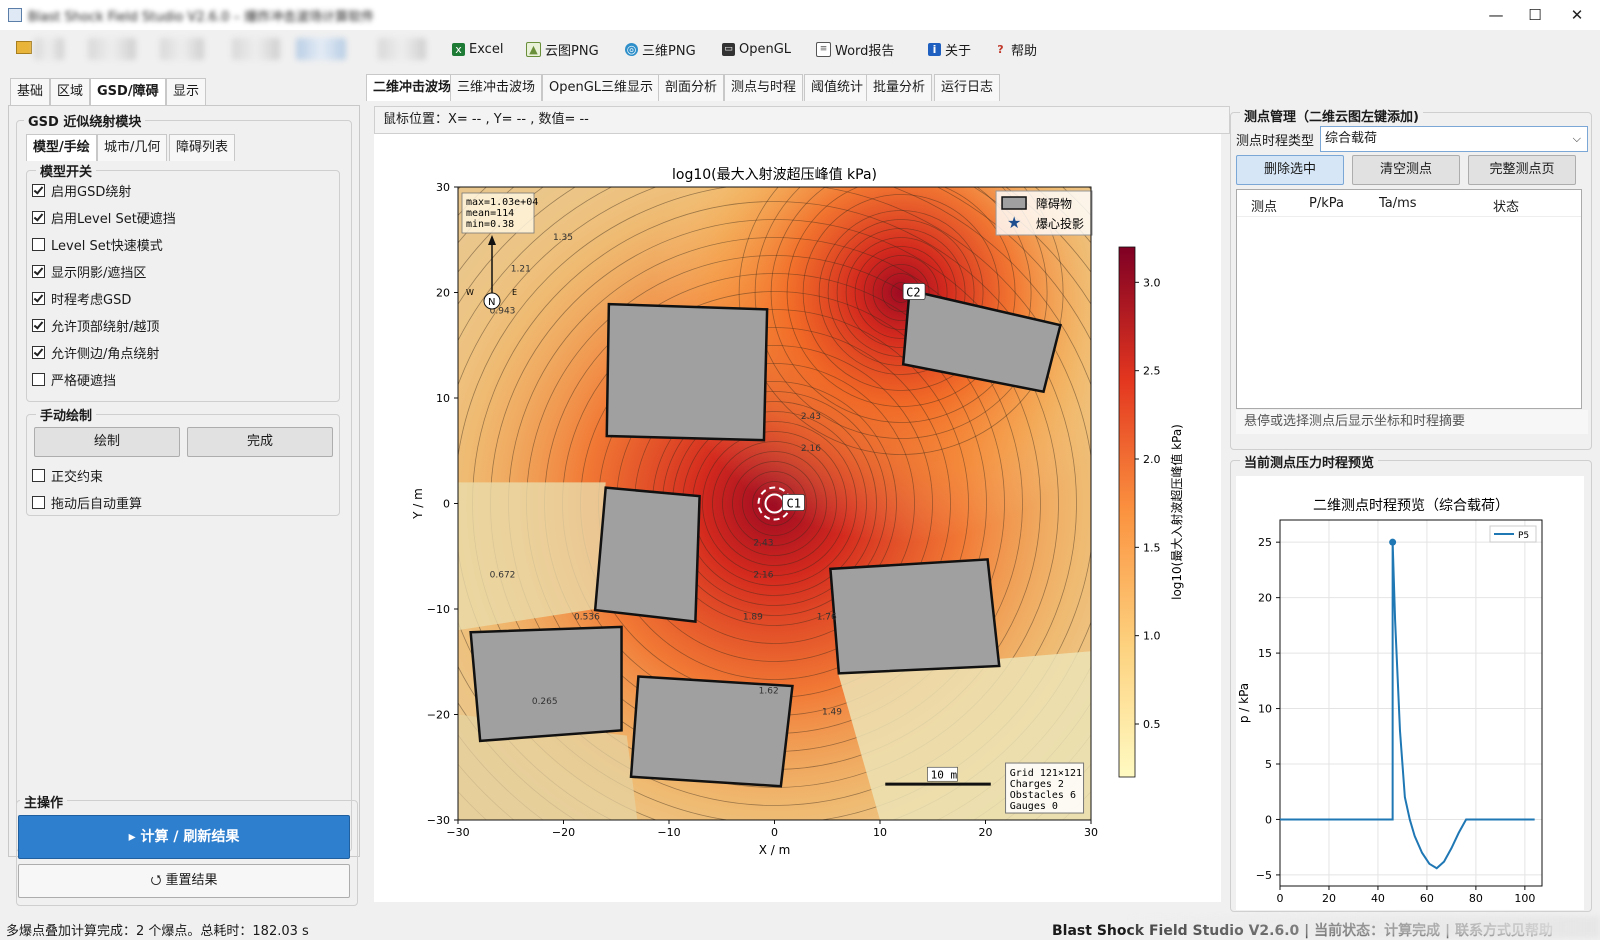 This screenshot has width=1600, height=940. I want to click on switch-checkbox: 启用Level Set硬遮挡, so click(104, 217).